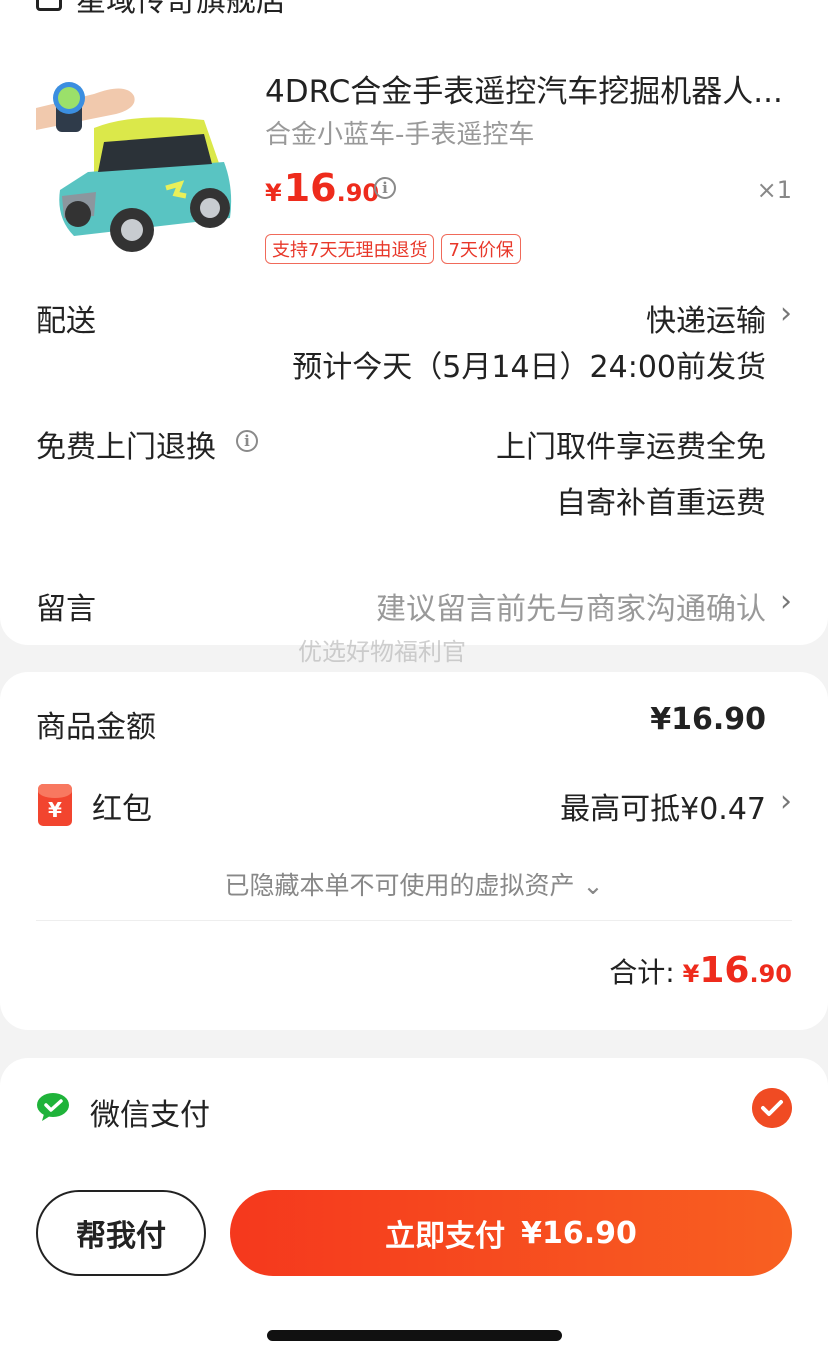 The height and width of the screenshot is (1360, 828). I want to click on delivery-chevron-icon: ›, so click(786, 313).